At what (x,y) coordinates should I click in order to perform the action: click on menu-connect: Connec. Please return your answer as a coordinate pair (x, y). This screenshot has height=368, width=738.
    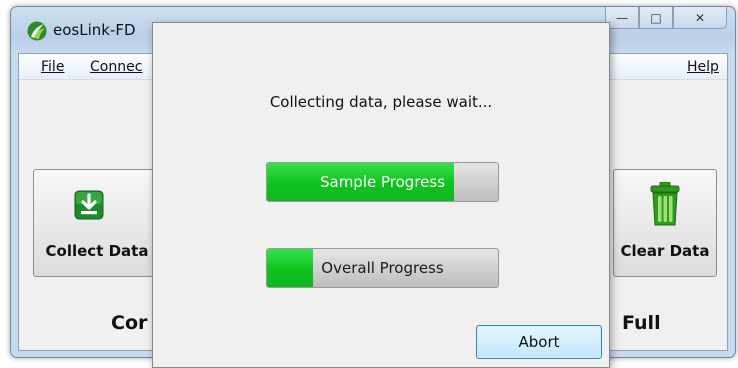
    Looking at the image, I should click on (116, 67).